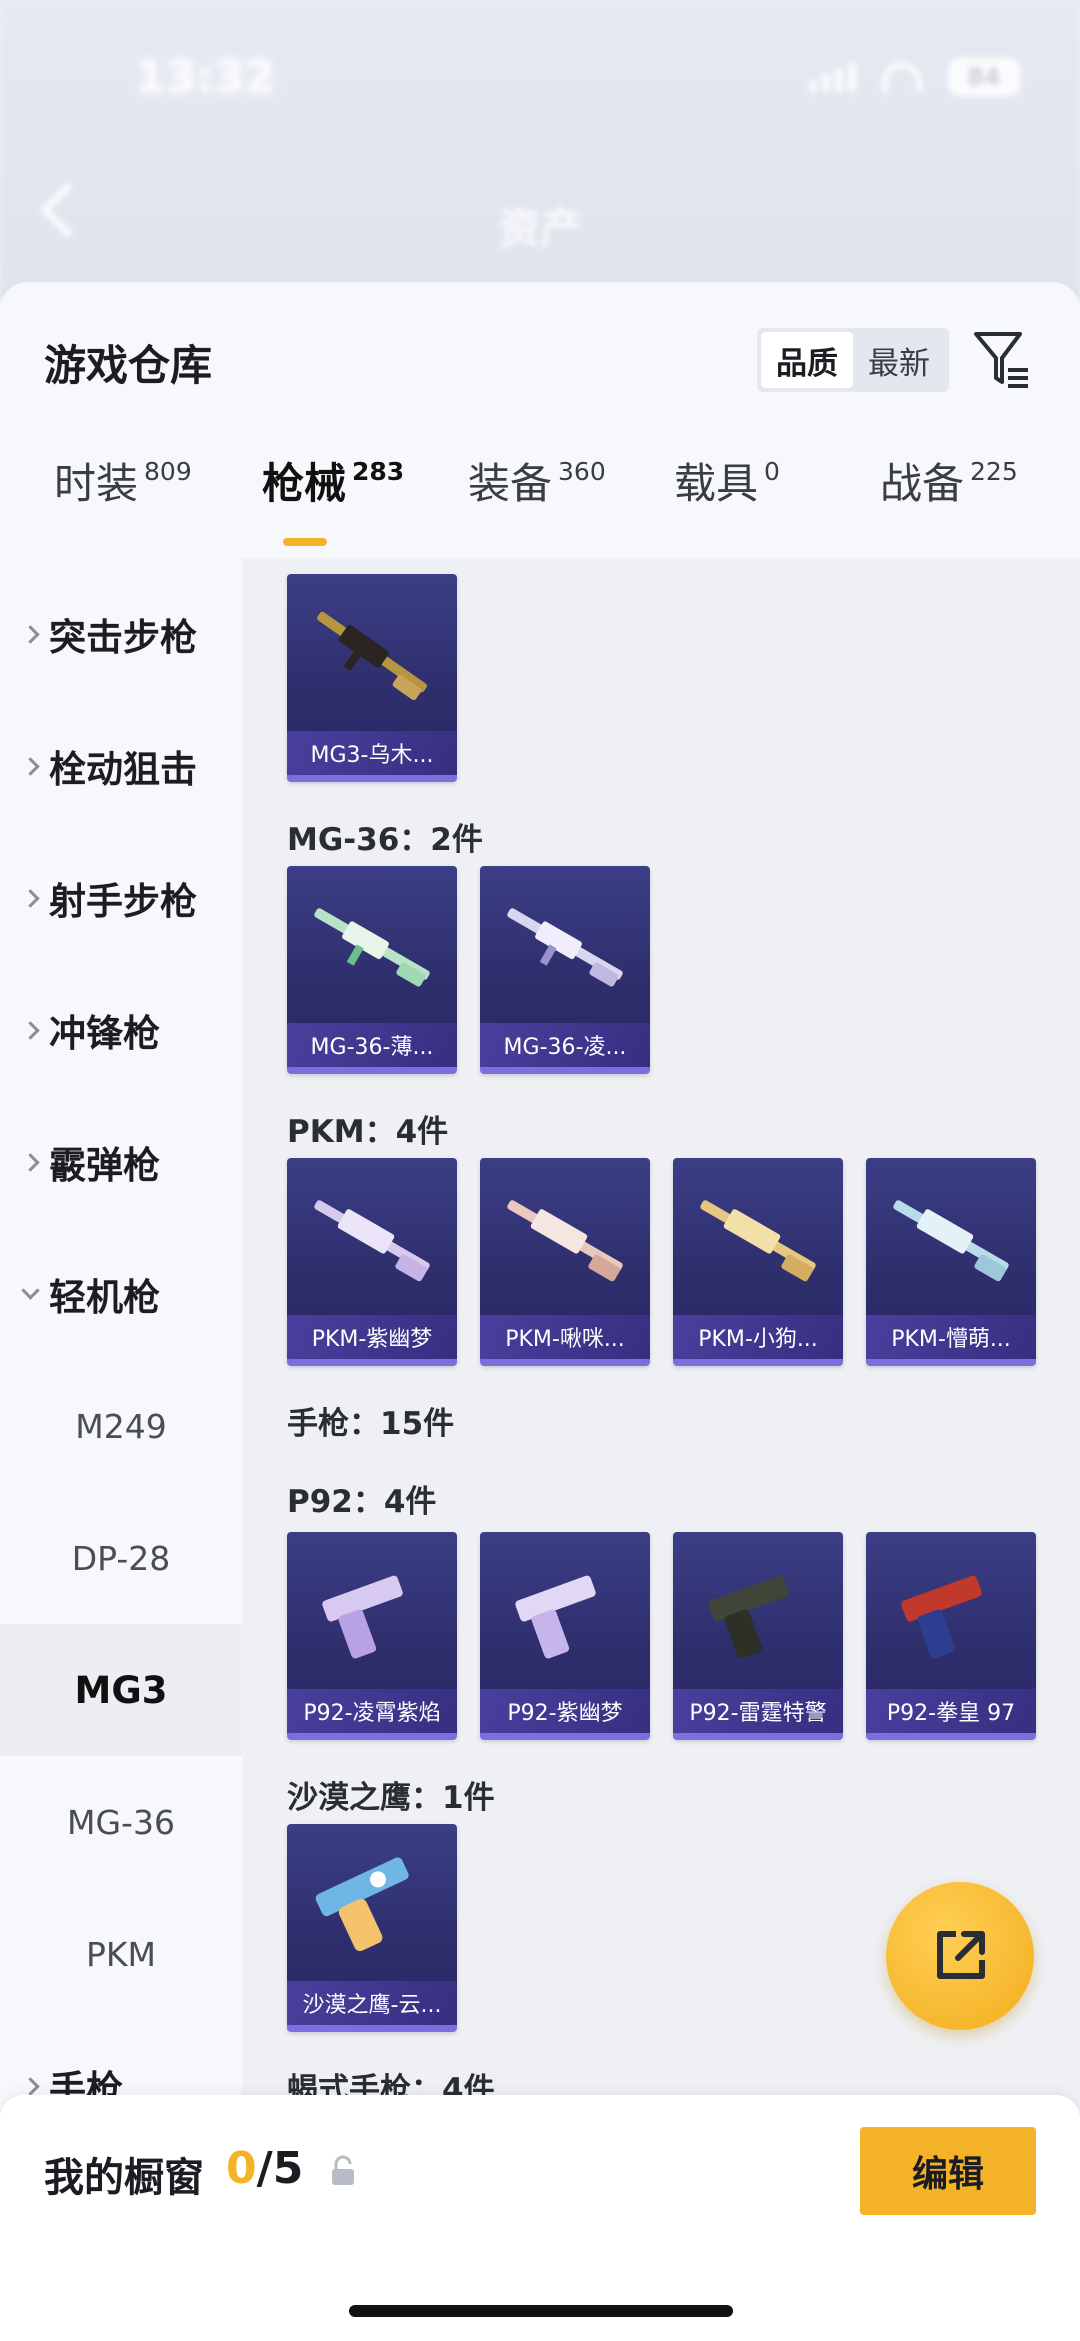 Image resolution: width=1080 pixels, height=2341 pixels. What do you see at coordinates (121, 1426) in the screenshot?
I see `sidebar-sub-m249: M249` at bounding box center [121, 1426].